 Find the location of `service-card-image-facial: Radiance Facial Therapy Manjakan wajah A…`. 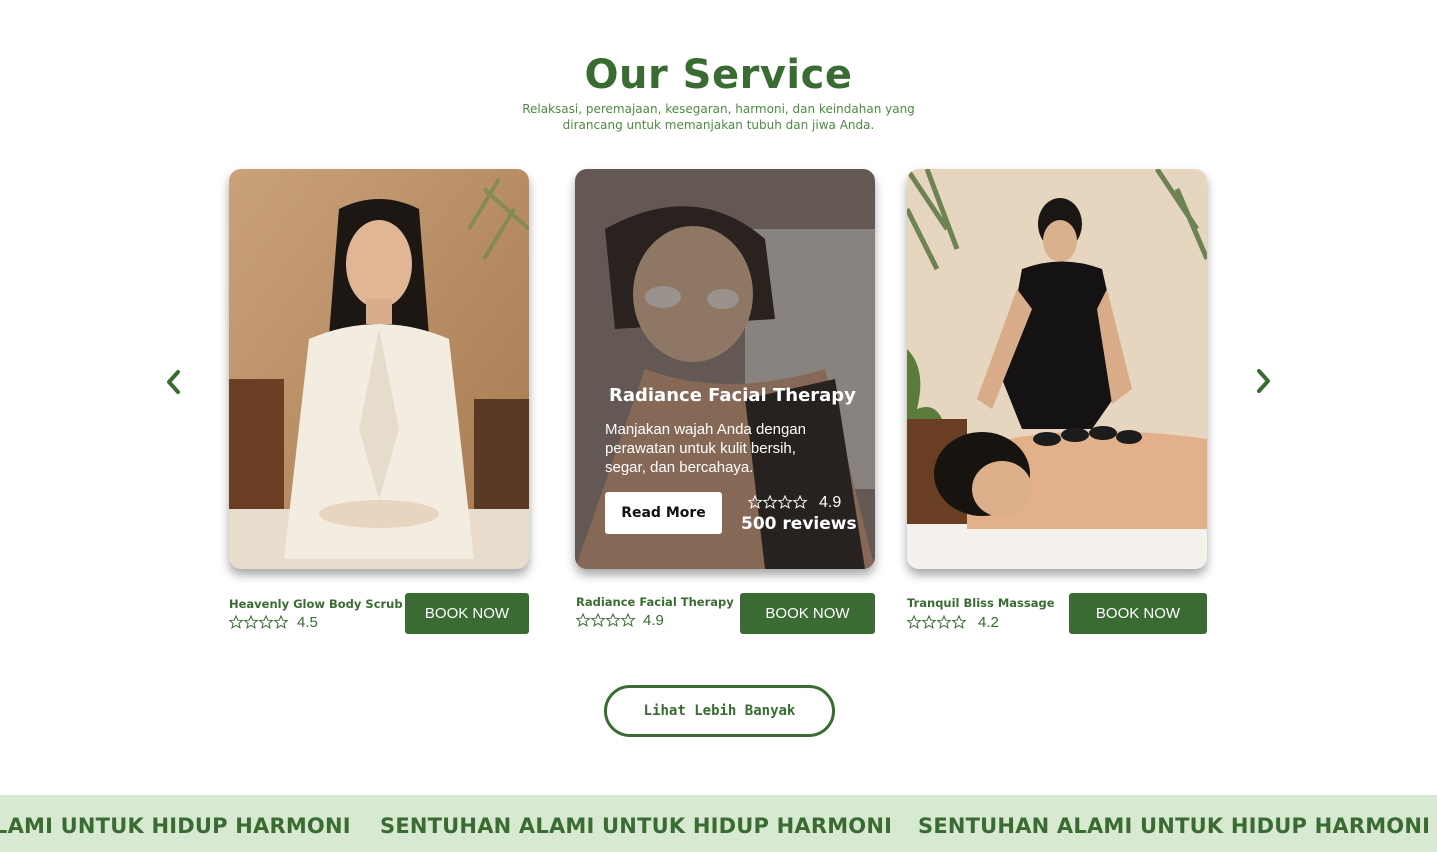

service-card-image-facial: Radiance Facial Therapy Manjakan wajah A… is located at coordinates (725, 369).